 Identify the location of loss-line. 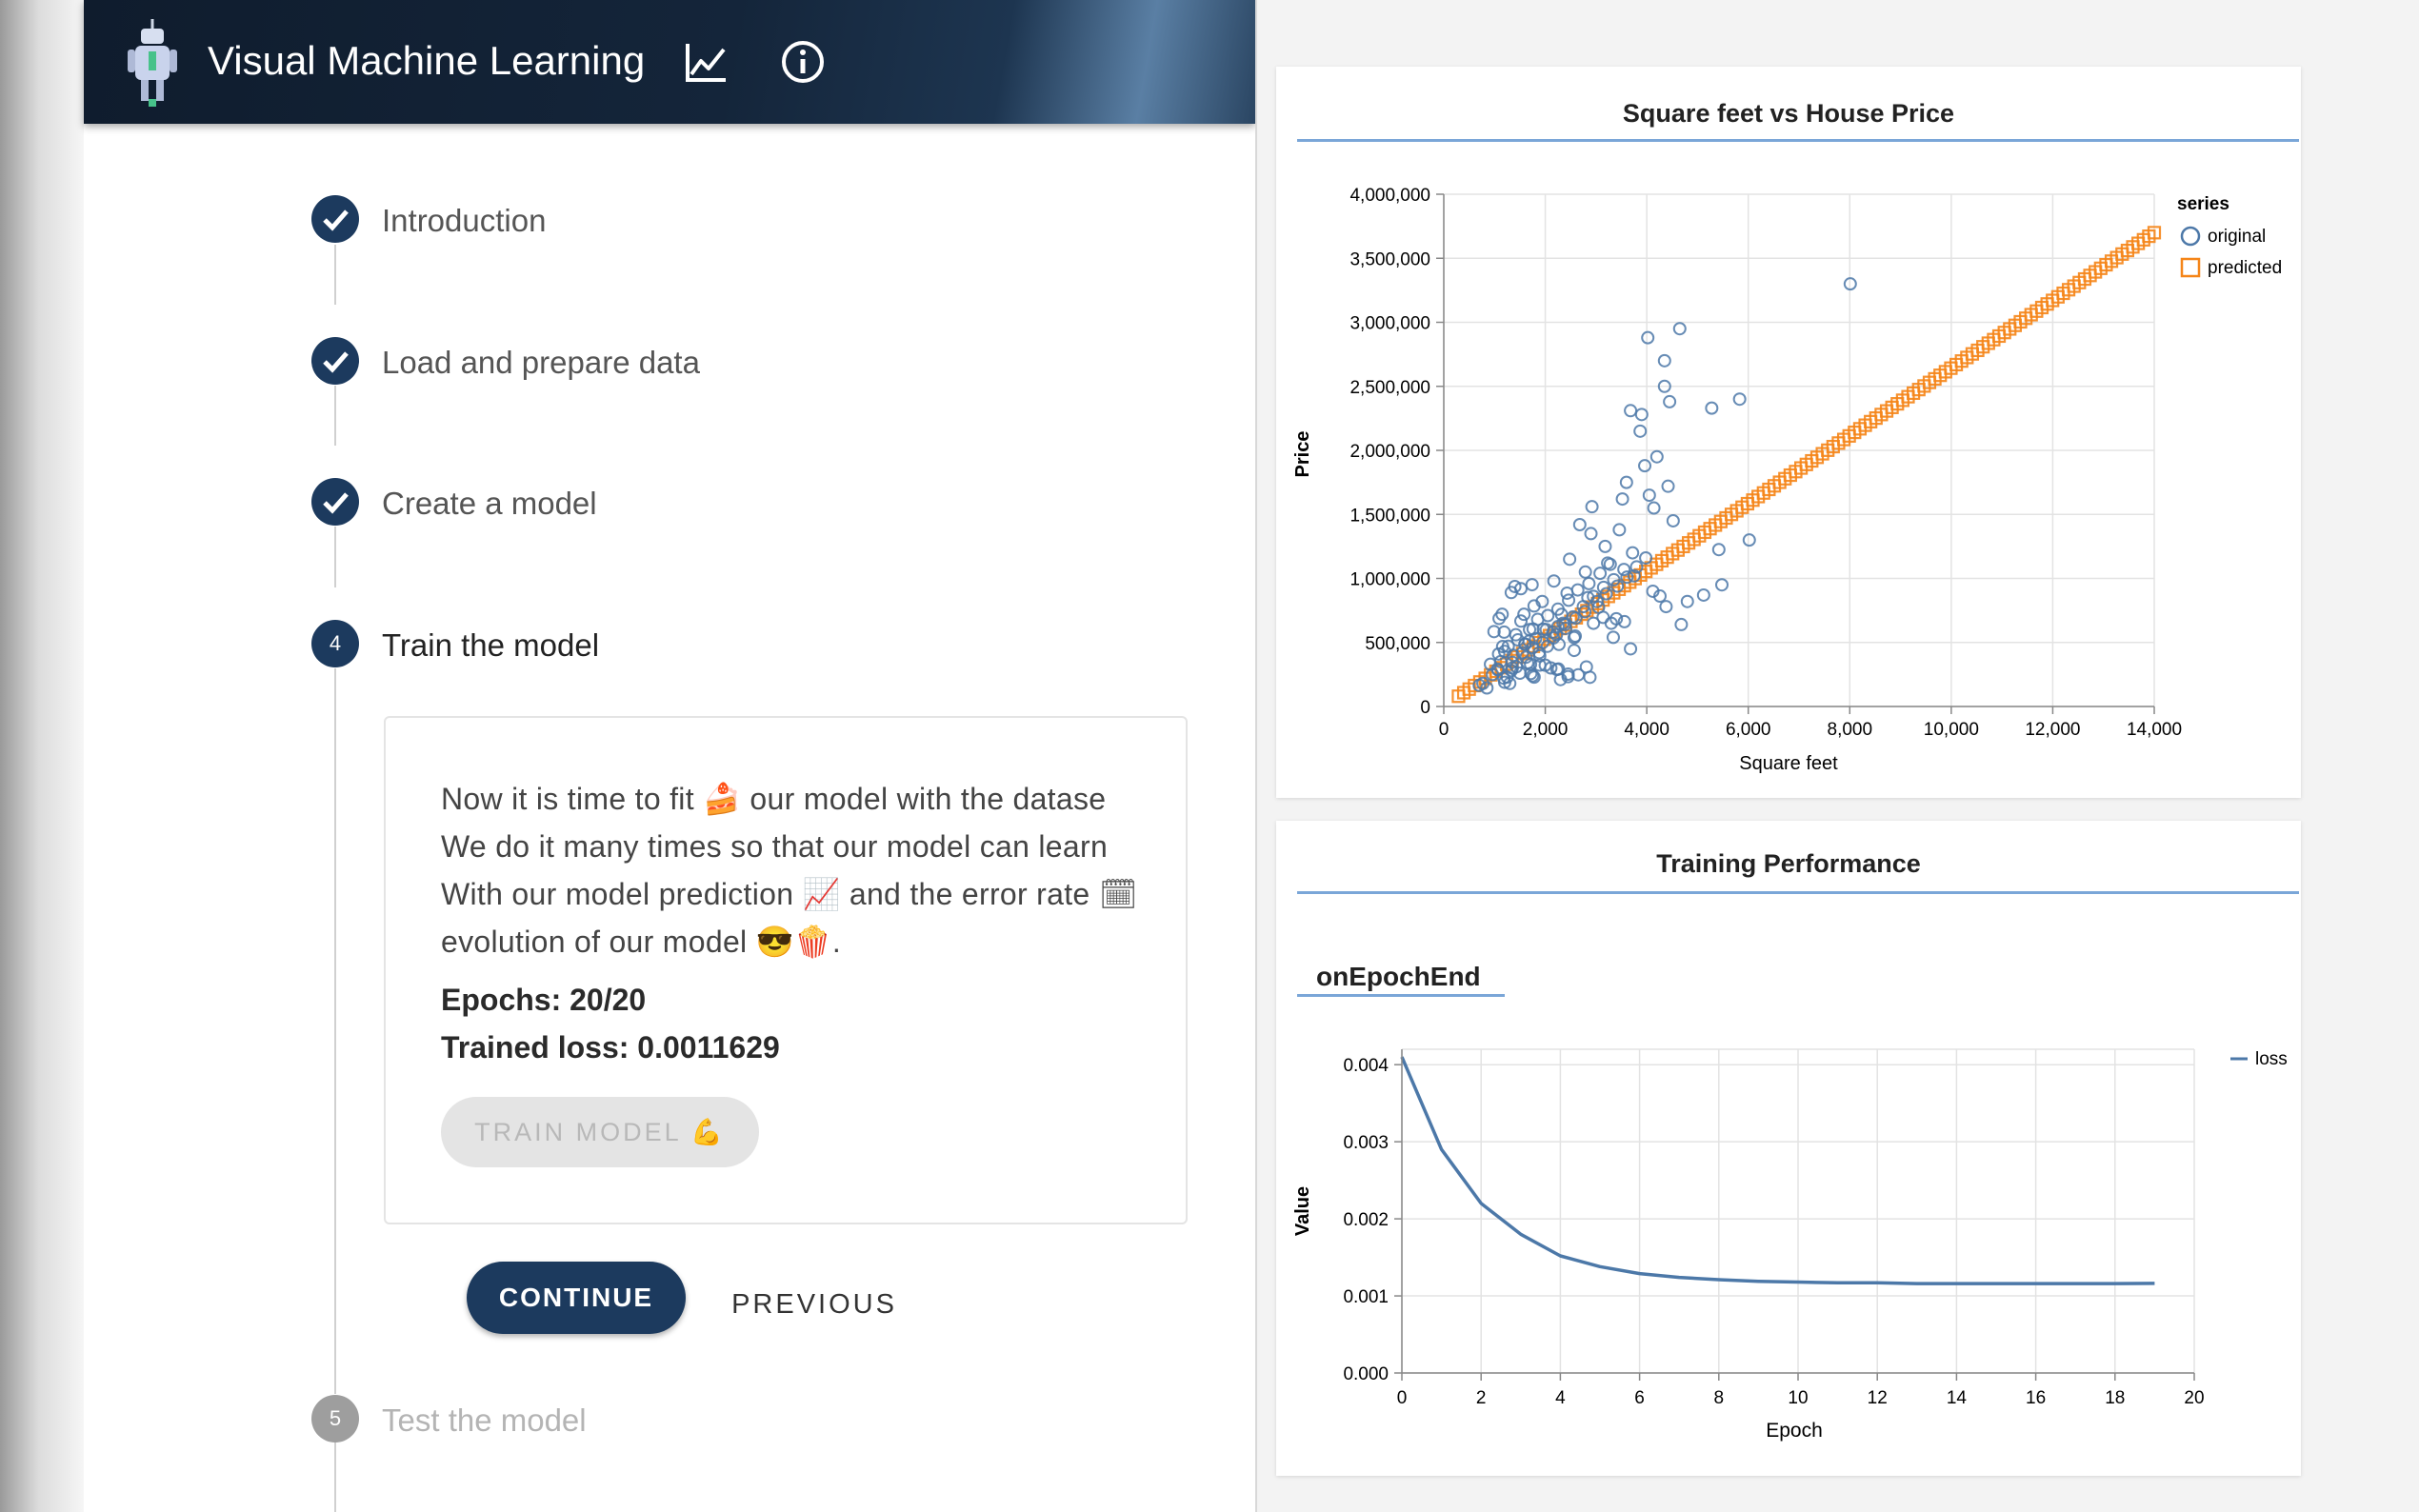
(1777, 1170).